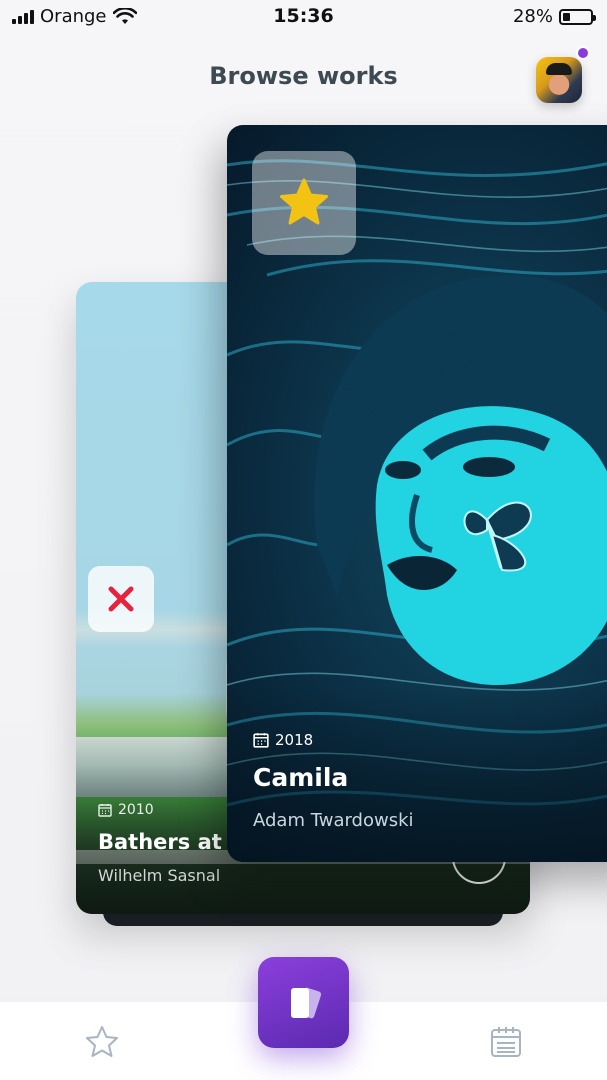 The width and height of the screenshot is (607, 1080). I want to click on front-card-meta: 2018 Camila Adam Twardowski, so click(333, 781).